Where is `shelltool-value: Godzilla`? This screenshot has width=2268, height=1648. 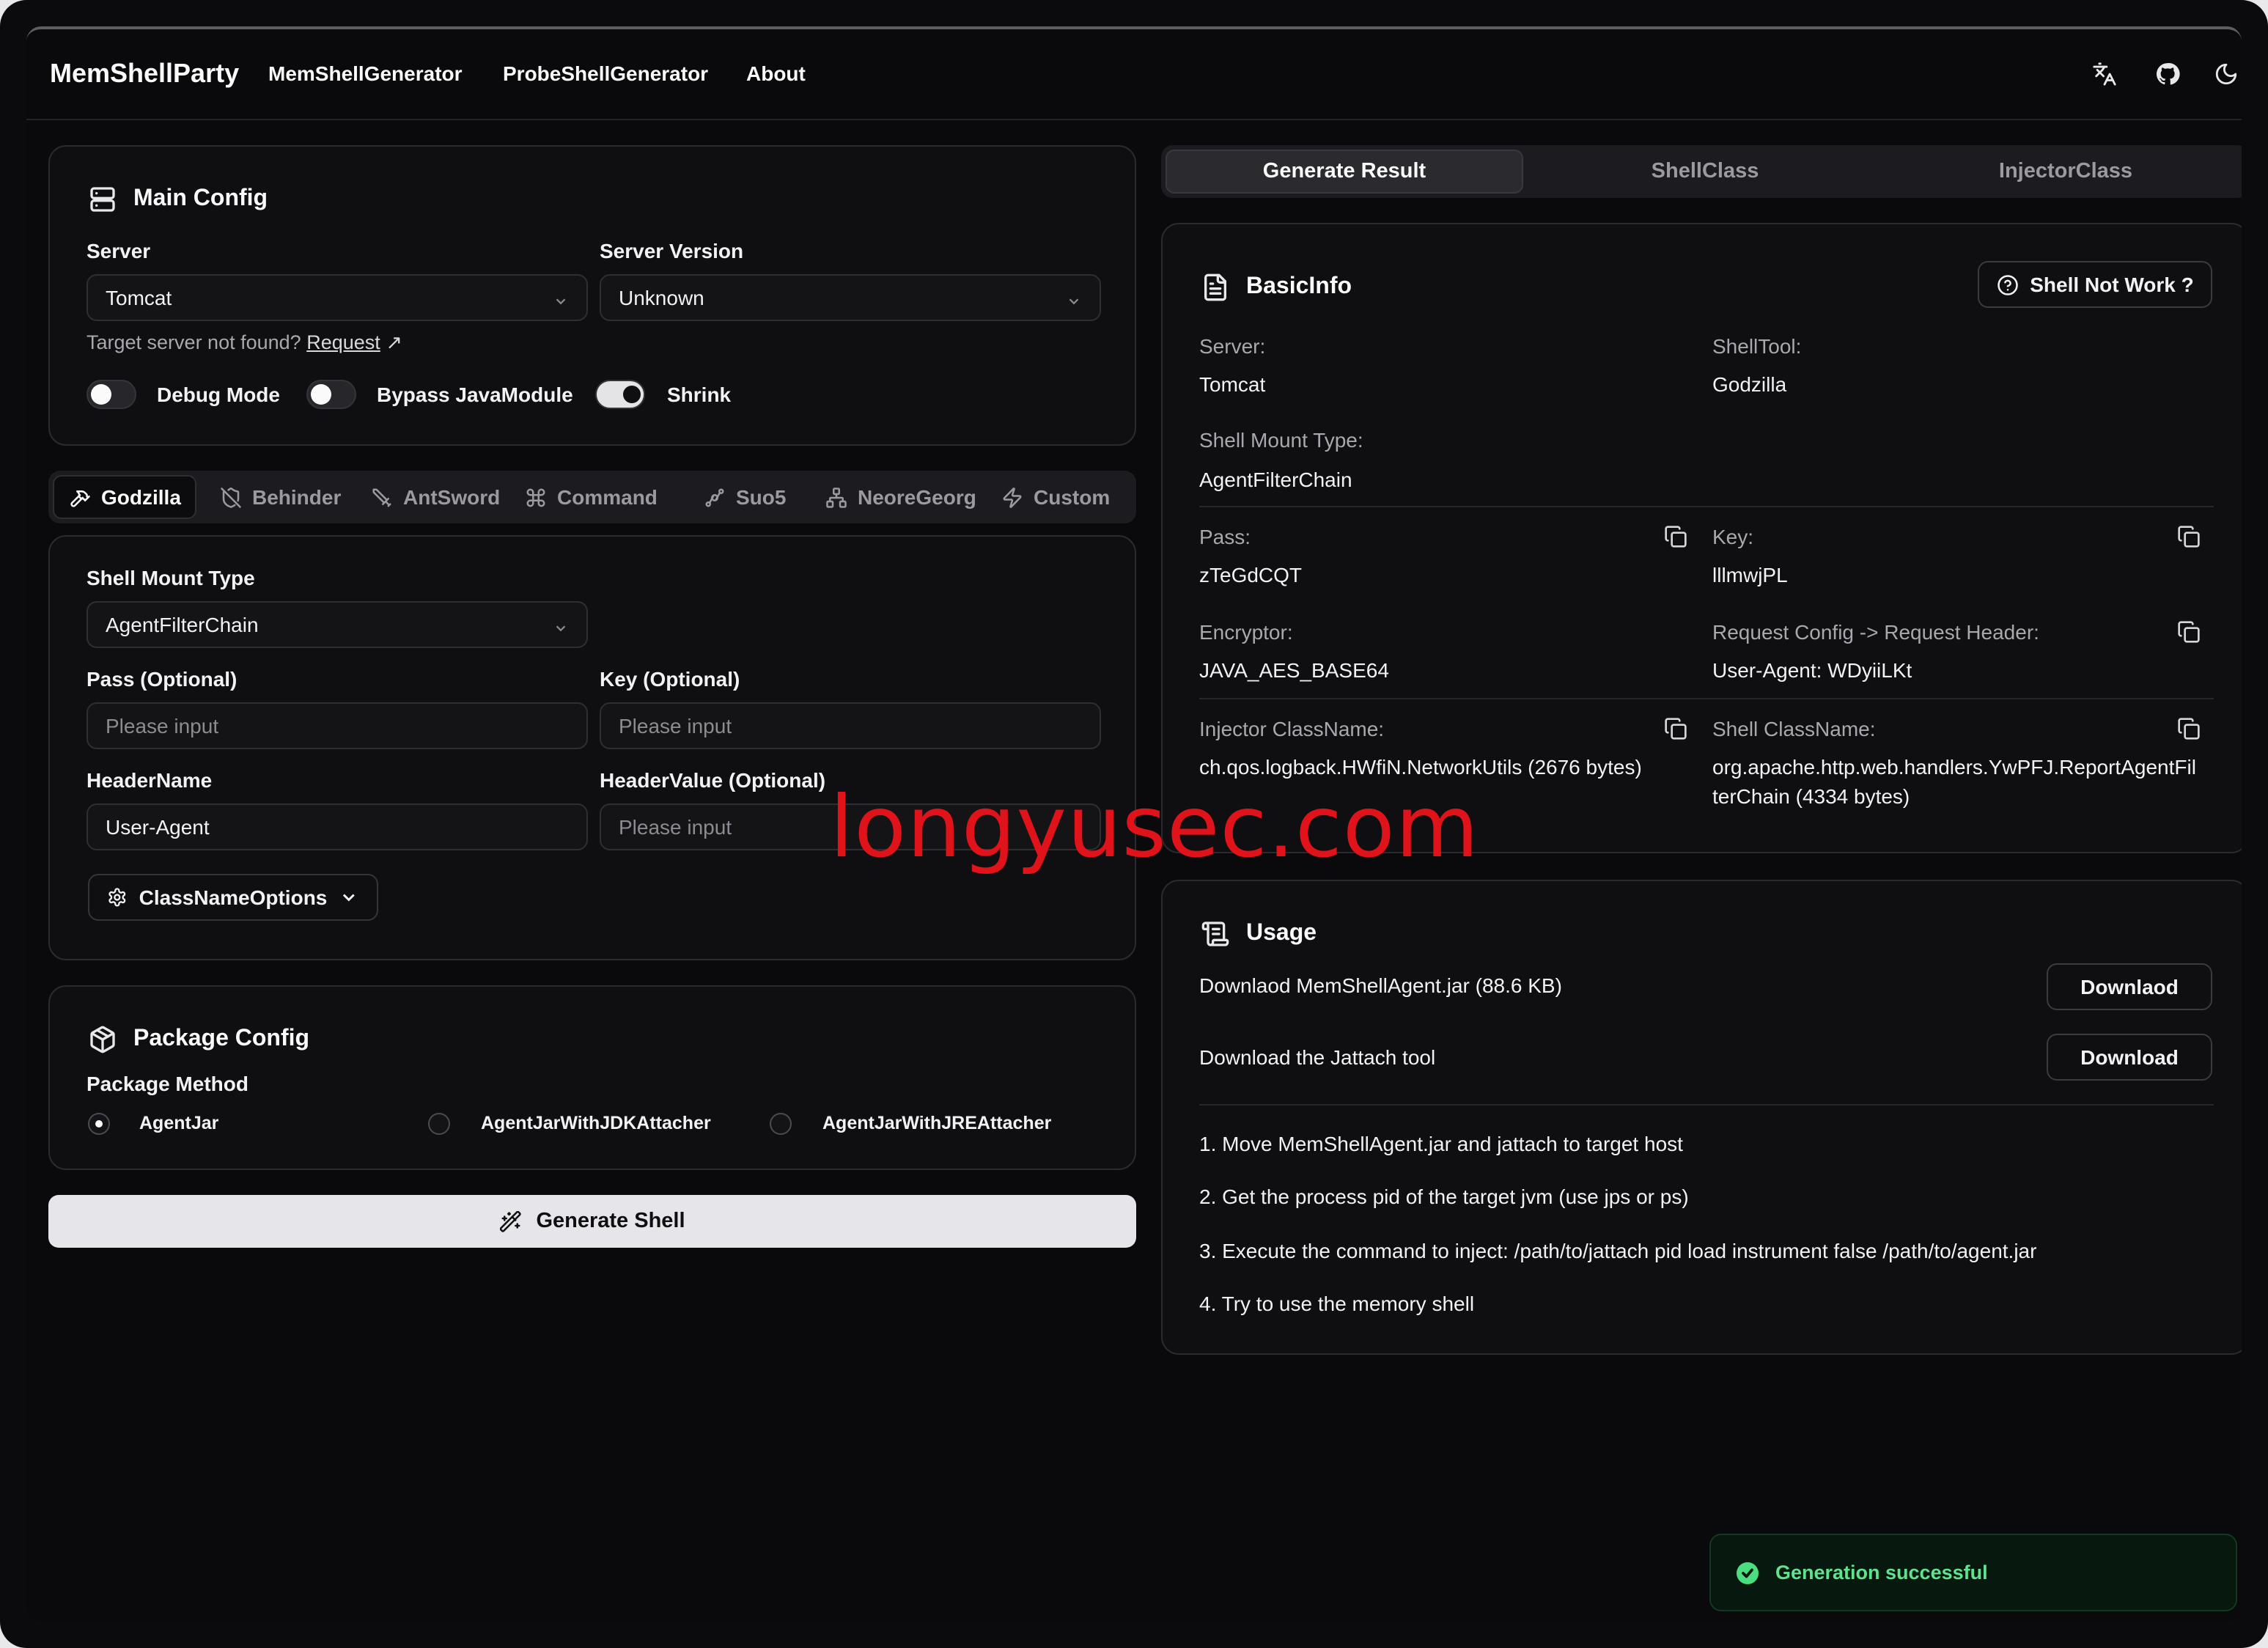 shelltool-value: Godzilla is located at coordinates (1749, 384).